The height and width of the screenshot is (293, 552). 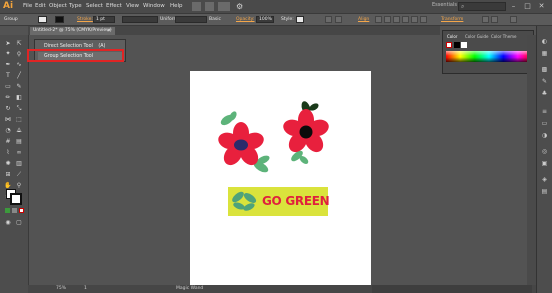 I want to click on artboards-icon: ▤, so click(x=544, y=192).